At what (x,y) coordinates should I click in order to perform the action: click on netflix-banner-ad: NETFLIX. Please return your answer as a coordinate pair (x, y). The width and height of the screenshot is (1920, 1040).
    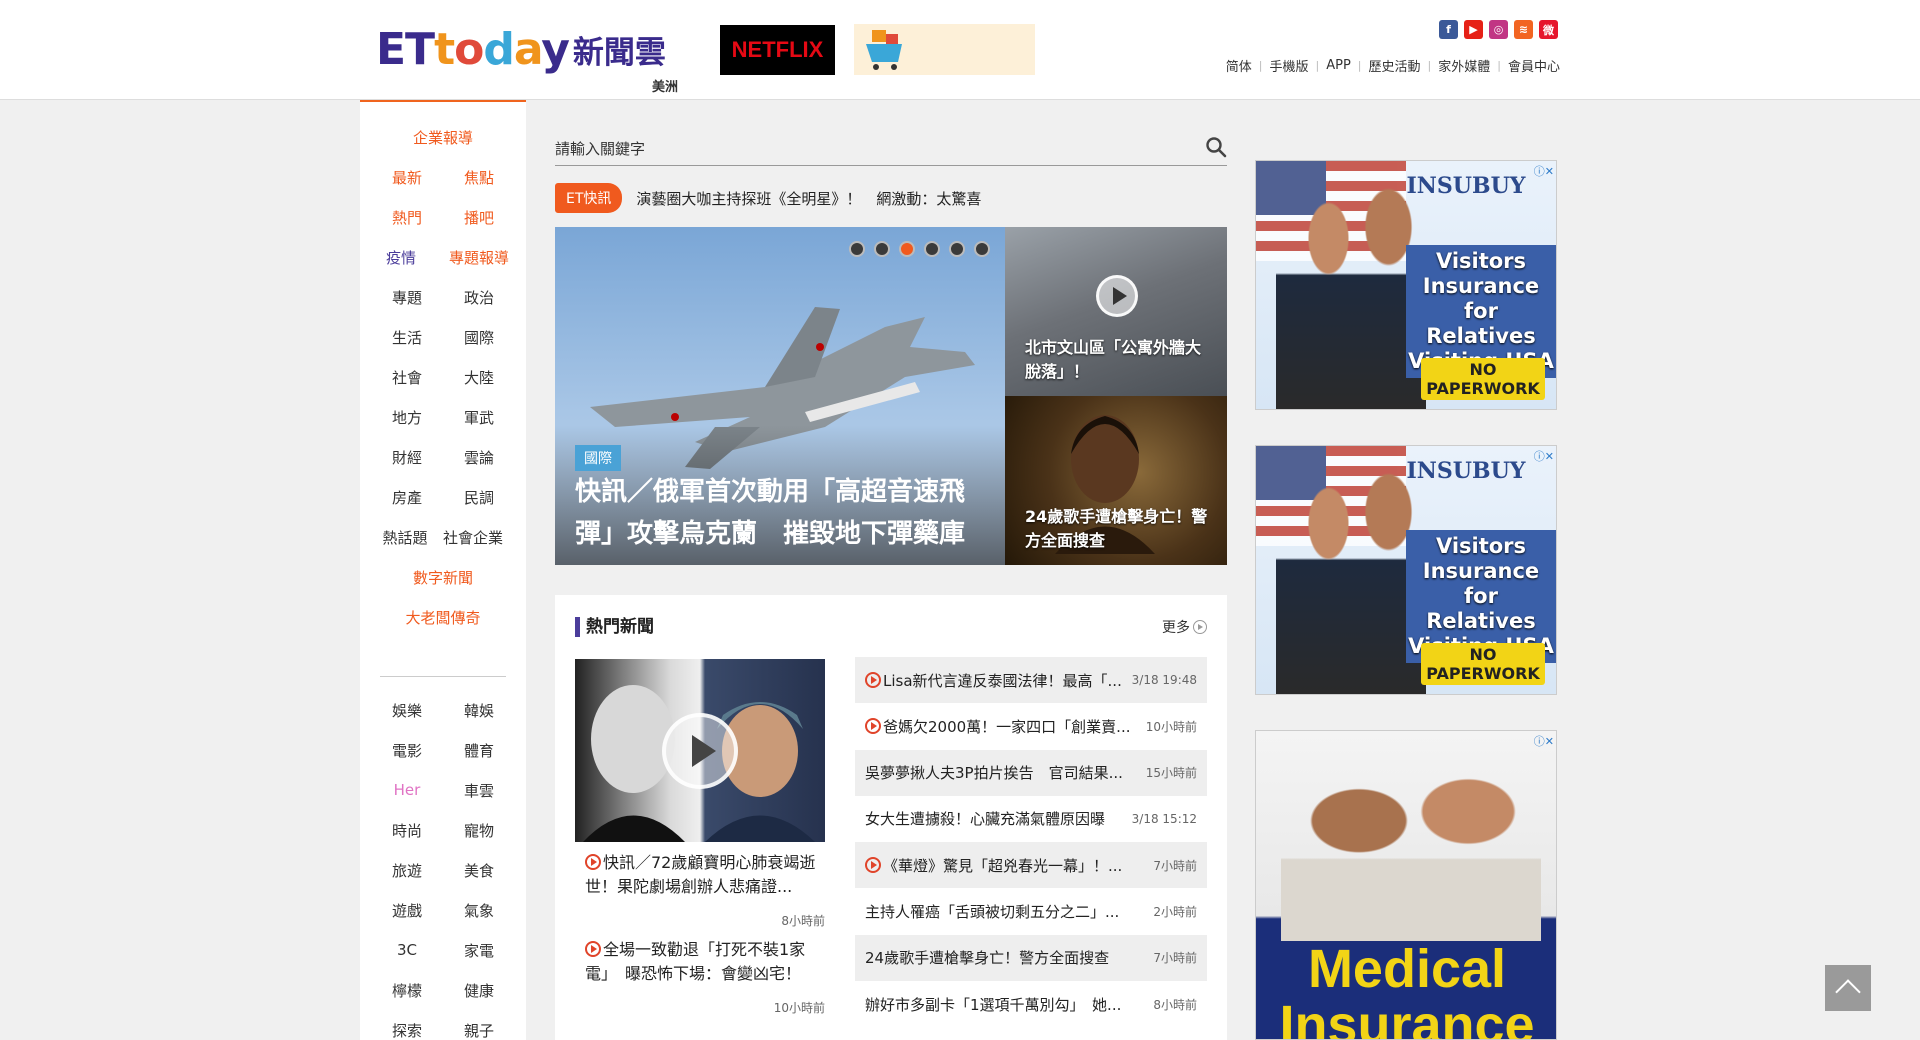
    Looking at the image, I should click on (777, 50).